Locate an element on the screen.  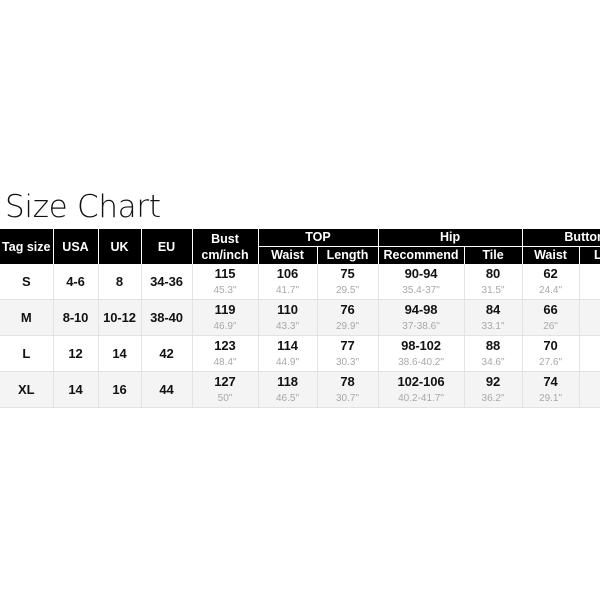
col-header-buttom-waist-label: Waist is located at coordinates (550, 255).